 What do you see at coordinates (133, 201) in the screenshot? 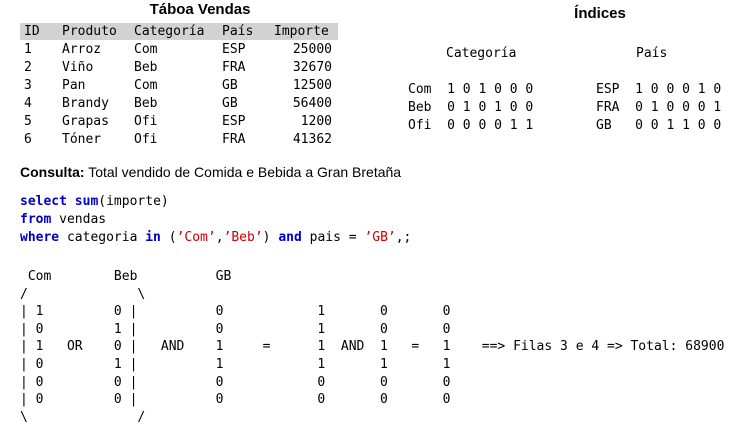
I see `sql-text: (importe)` at bounding box center [133, 201].